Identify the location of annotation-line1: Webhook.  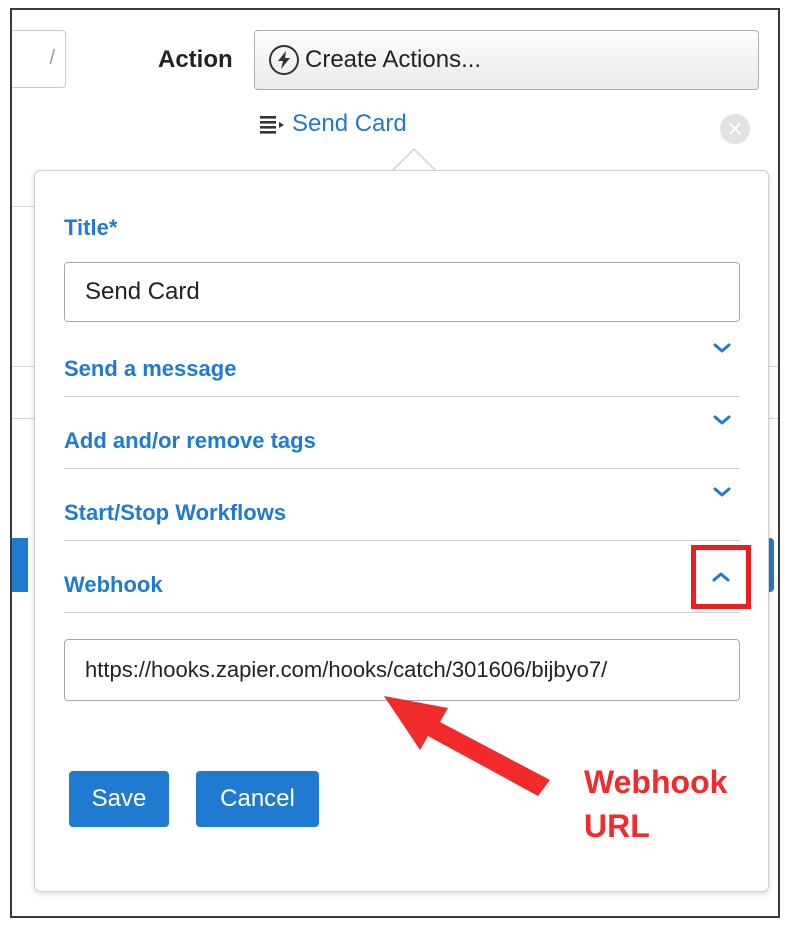
(656, 782).